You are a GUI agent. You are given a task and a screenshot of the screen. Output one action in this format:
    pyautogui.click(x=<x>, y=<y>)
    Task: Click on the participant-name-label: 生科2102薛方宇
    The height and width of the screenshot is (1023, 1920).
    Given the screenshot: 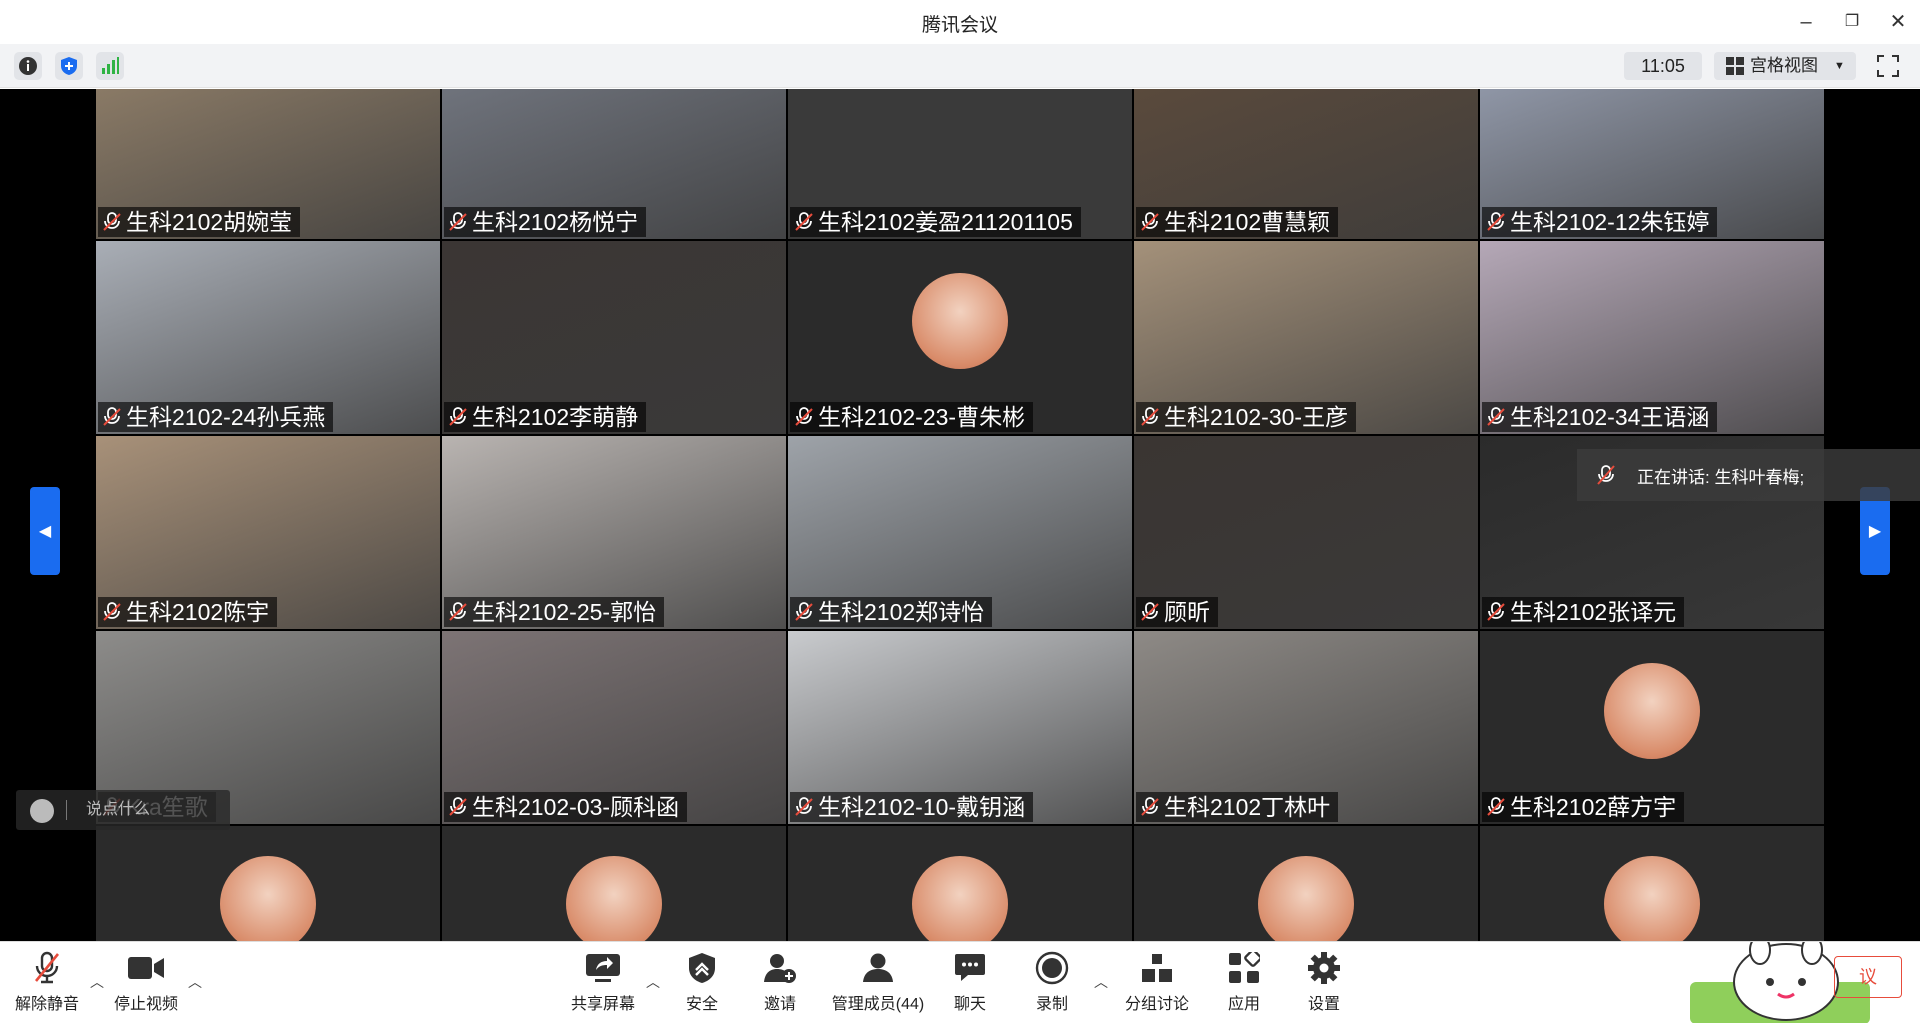 What is the action you would take?
    pyautogui.click(x=1583, y=807)
    